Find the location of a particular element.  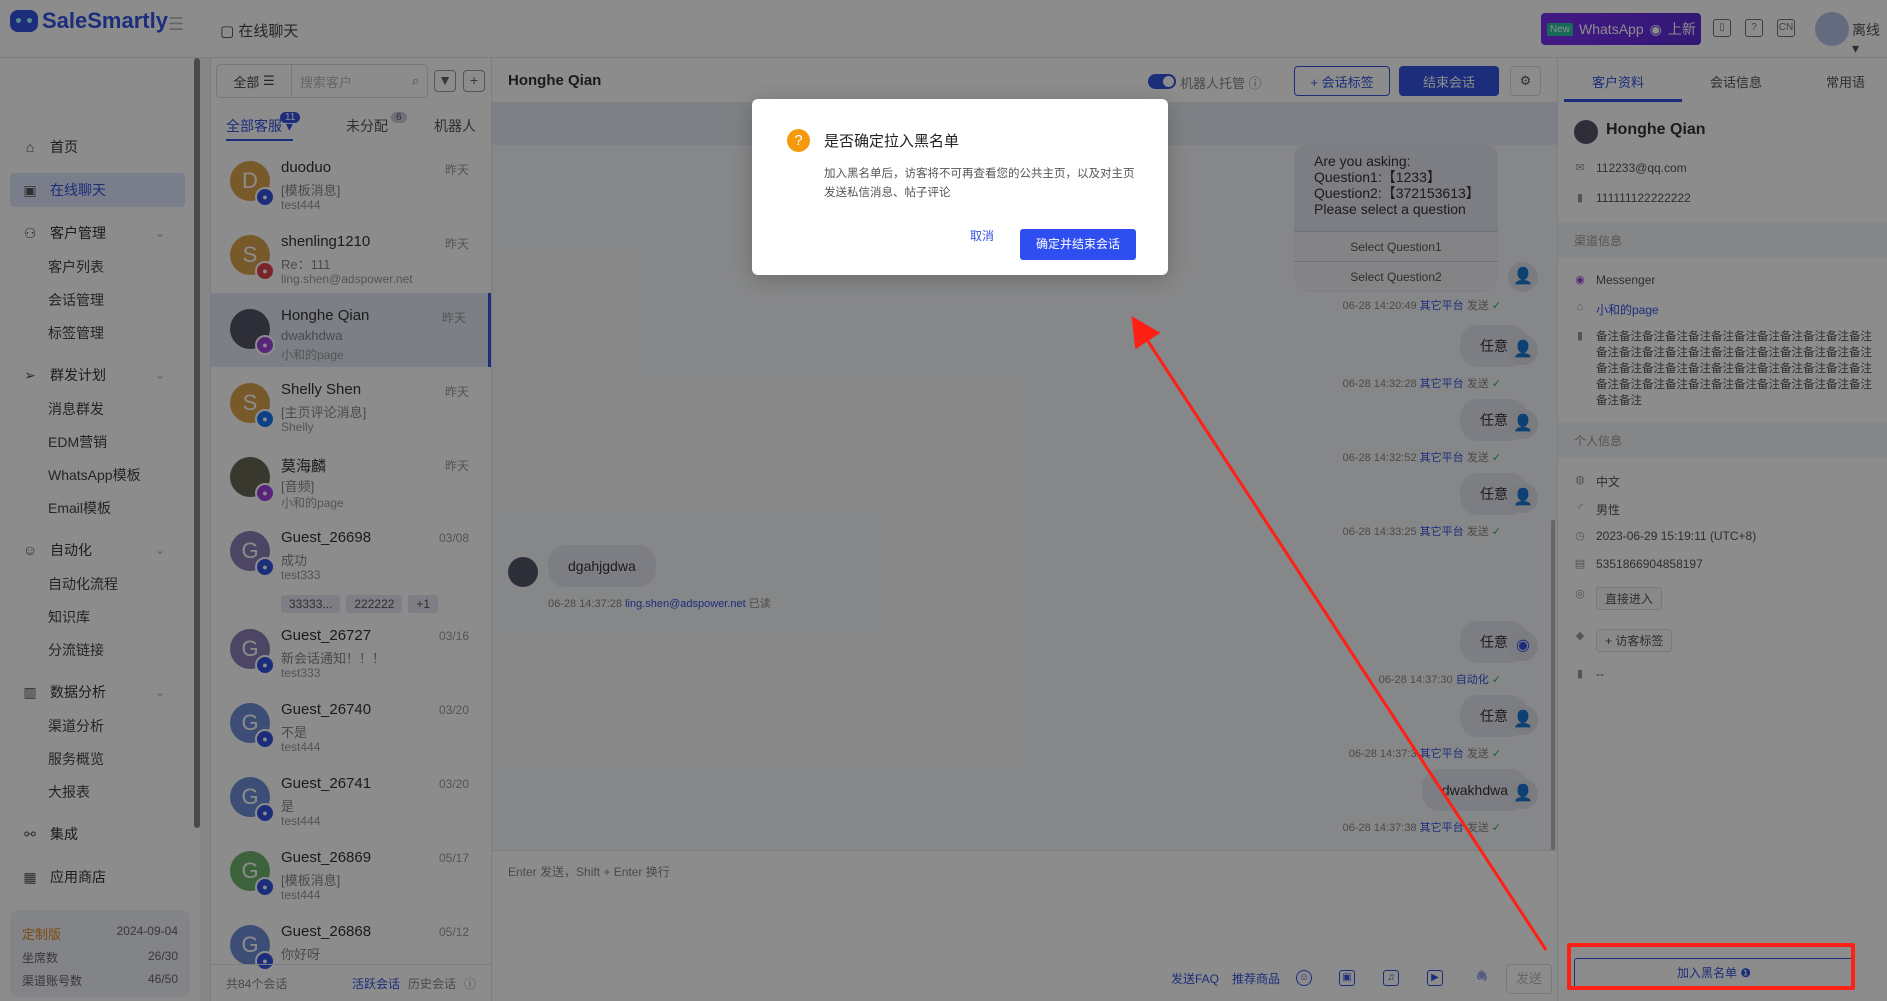

annotation-arrow is located at coordinates (1339, 633).